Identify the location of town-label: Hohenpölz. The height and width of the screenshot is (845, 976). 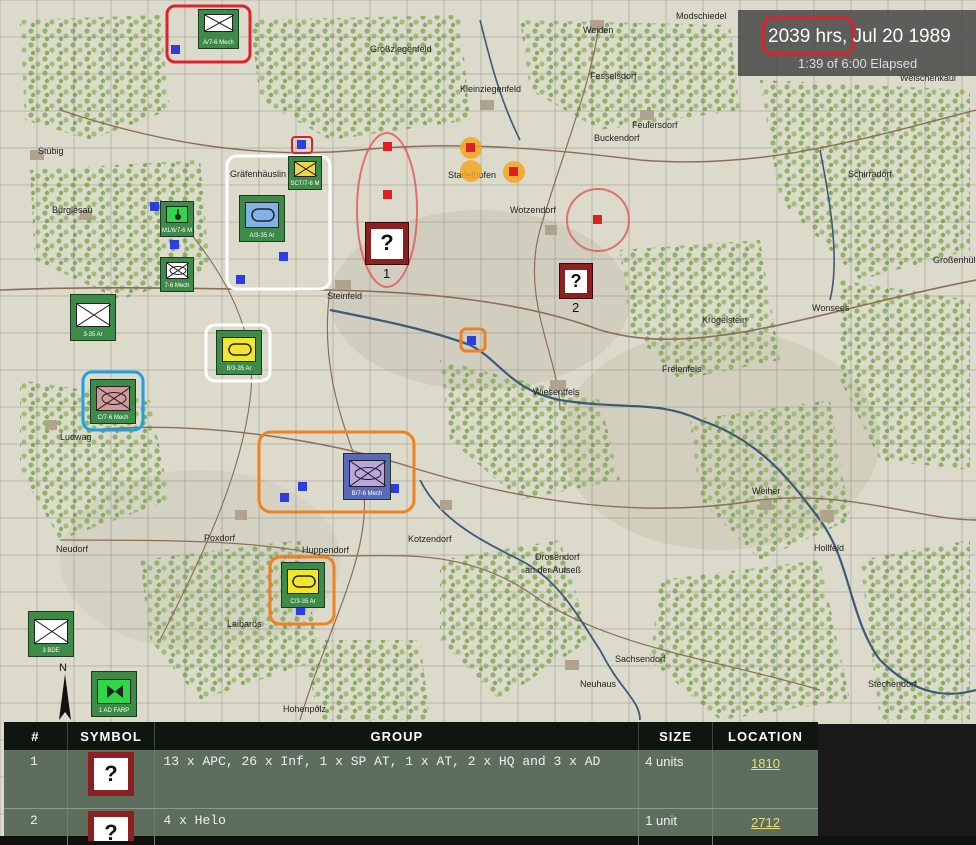
(305, 709).